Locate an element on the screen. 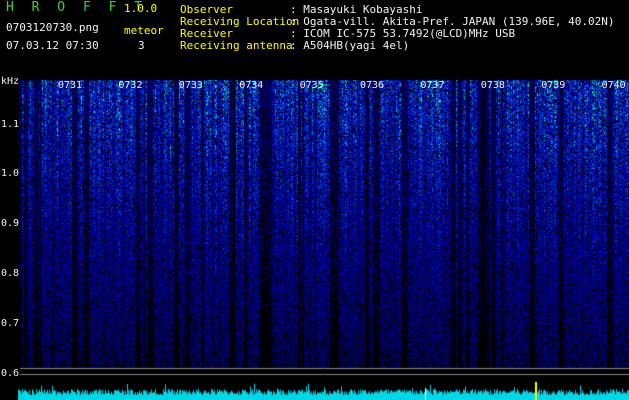 Image resolution: width=629 pixels, height=400 pixels. x-tick-label: 0738 is located at coordinates (492, 85).